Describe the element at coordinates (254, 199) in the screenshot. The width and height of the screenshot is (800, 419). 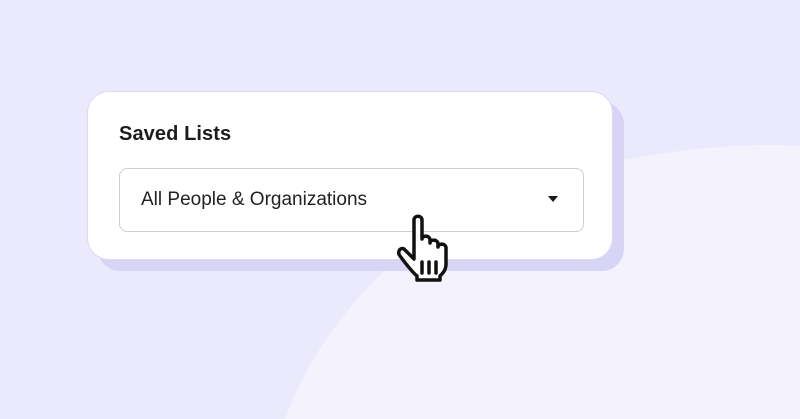
I see `dropdown-selected-value: All People & Organizations` at that location.